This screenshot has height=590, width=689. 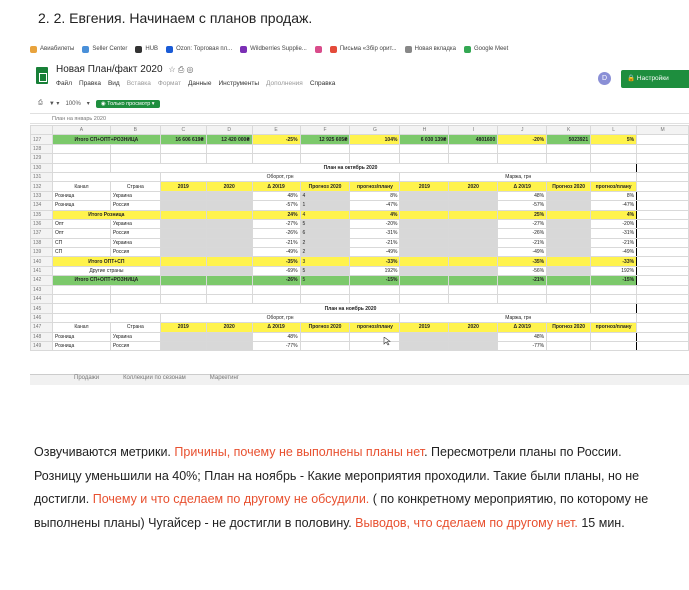 What do you see at coordinates (146, 49) in the screenshot?
I see `bookmark-item: HUB` at bounding box center [146, 49].